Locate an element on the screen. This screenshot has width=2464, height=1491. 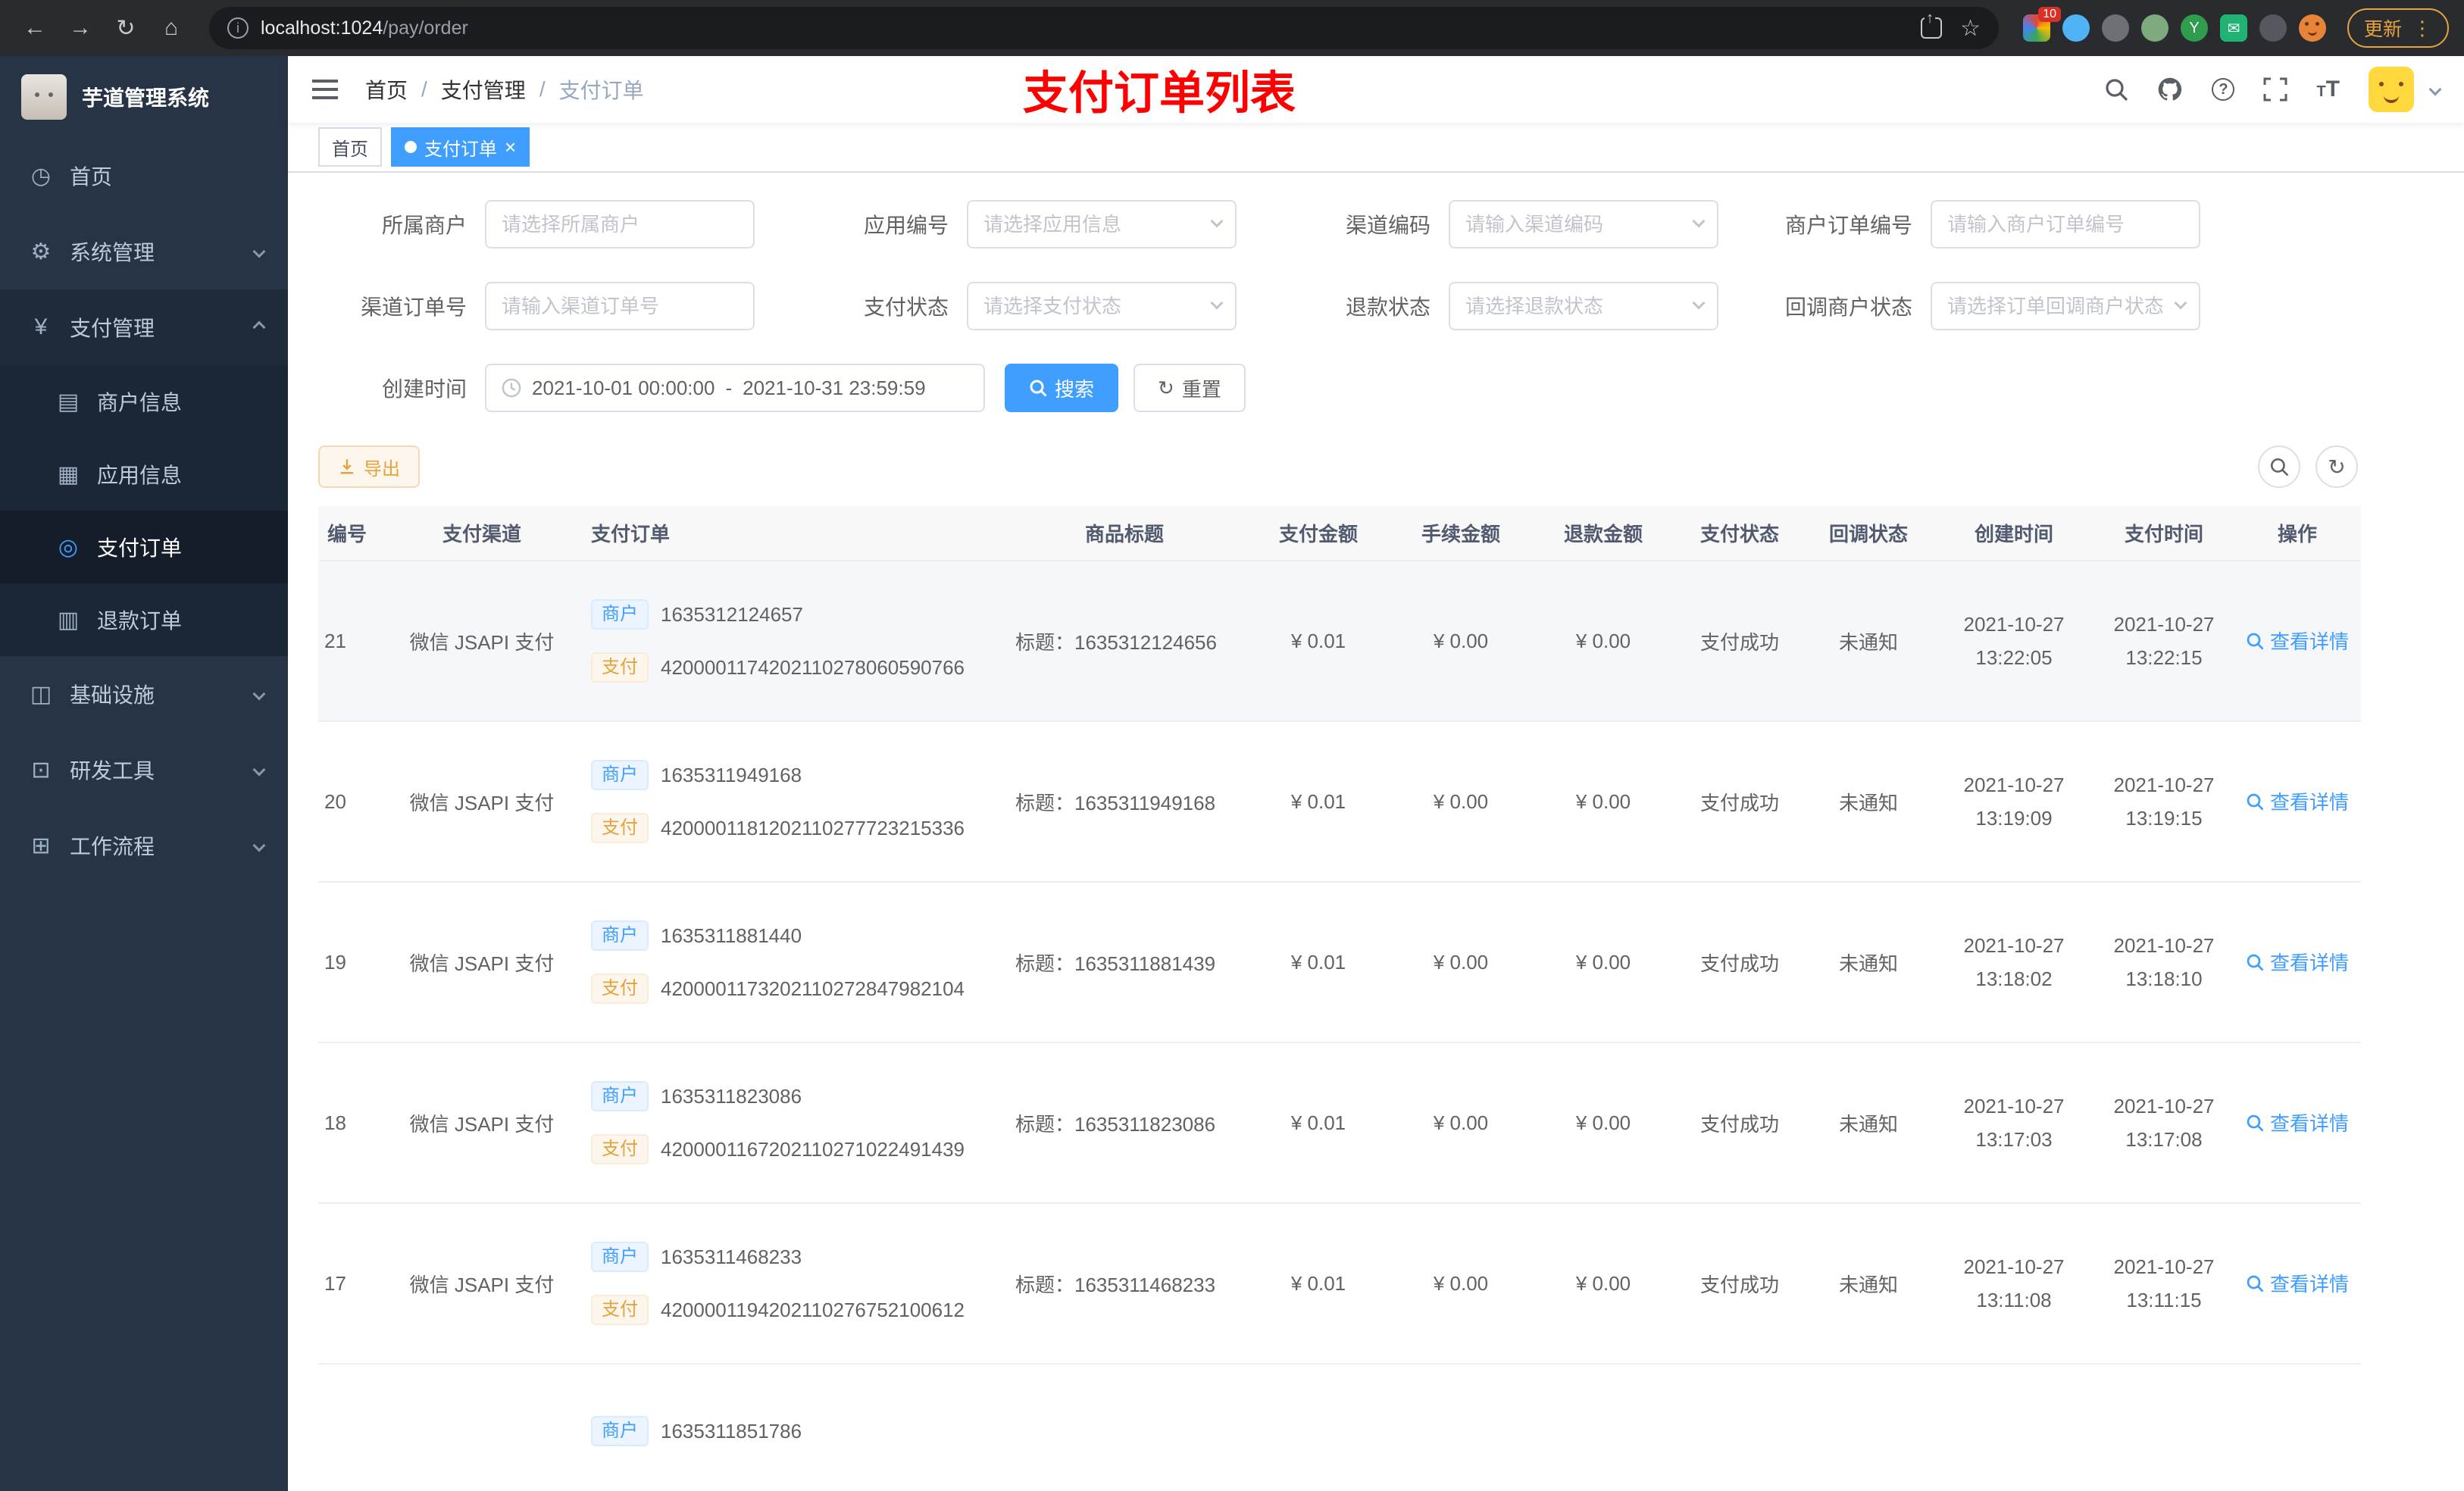
fee-amount is located at coordinates (1461, 1427).